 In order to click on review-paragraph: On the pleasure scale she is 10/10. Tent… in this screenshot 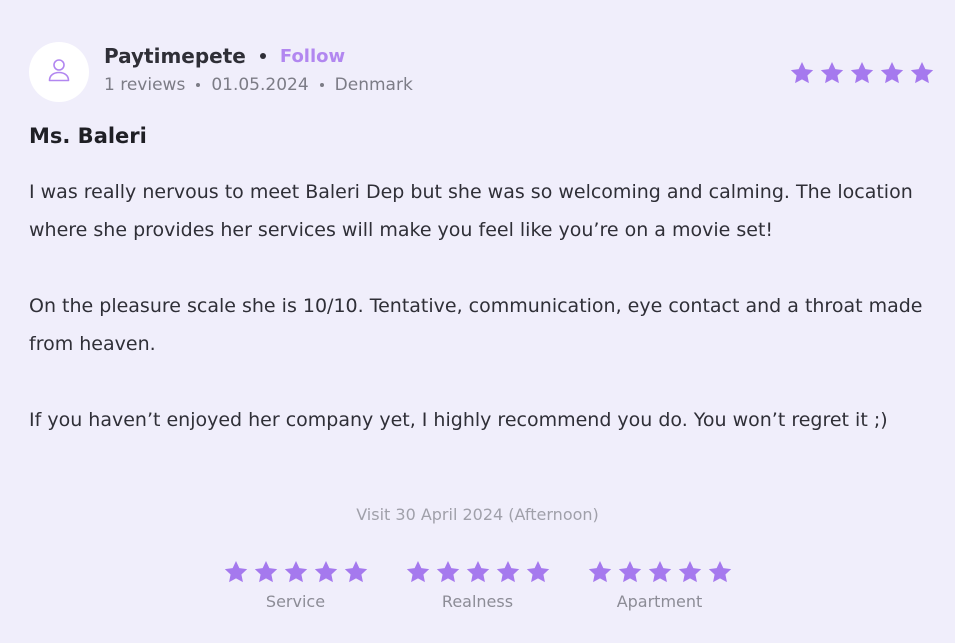, I will do `click(476, 325)`.